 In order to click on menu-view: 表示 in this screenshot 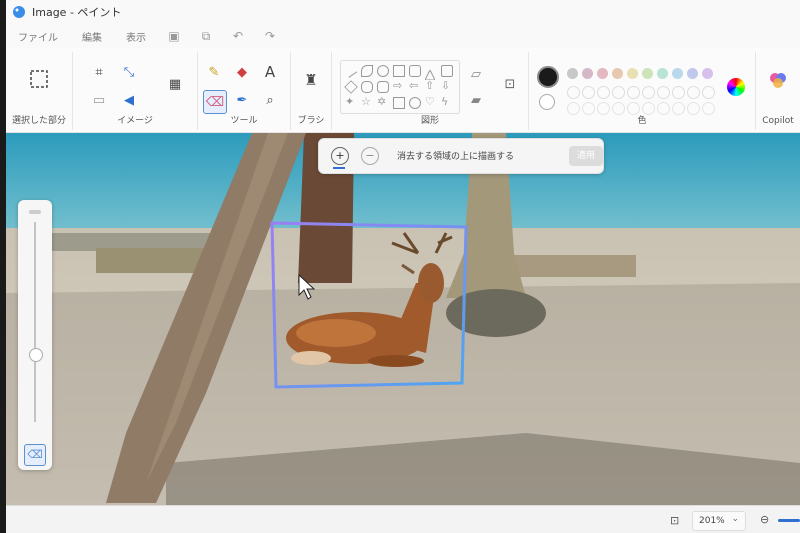, I will do `click(136, 36)`.